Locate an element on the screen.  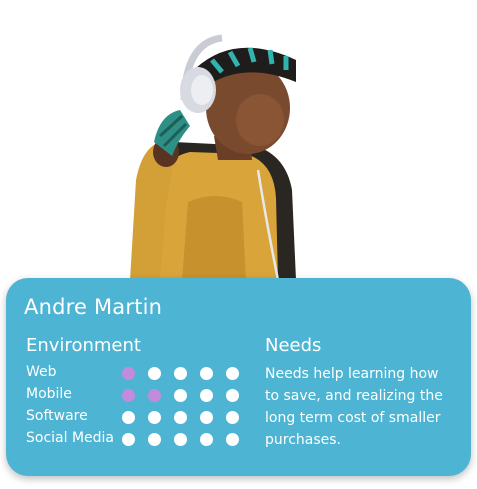
persona-name: Andre Martin is located at coordinates (93, 307).